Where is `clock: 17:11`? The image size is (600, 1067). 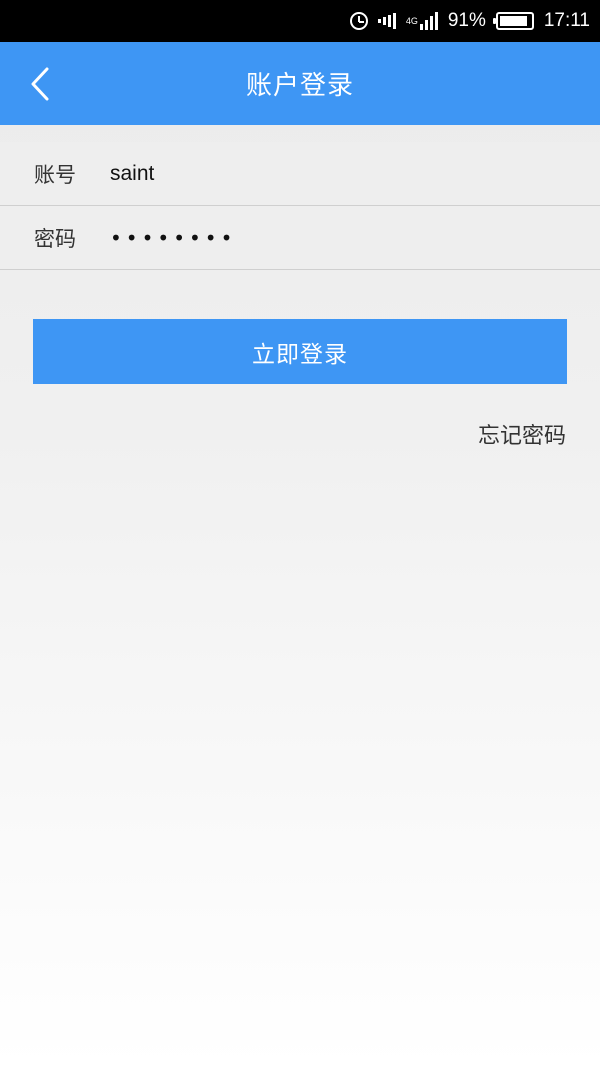 clock: 17:11 is located at coordinates (566, 20).